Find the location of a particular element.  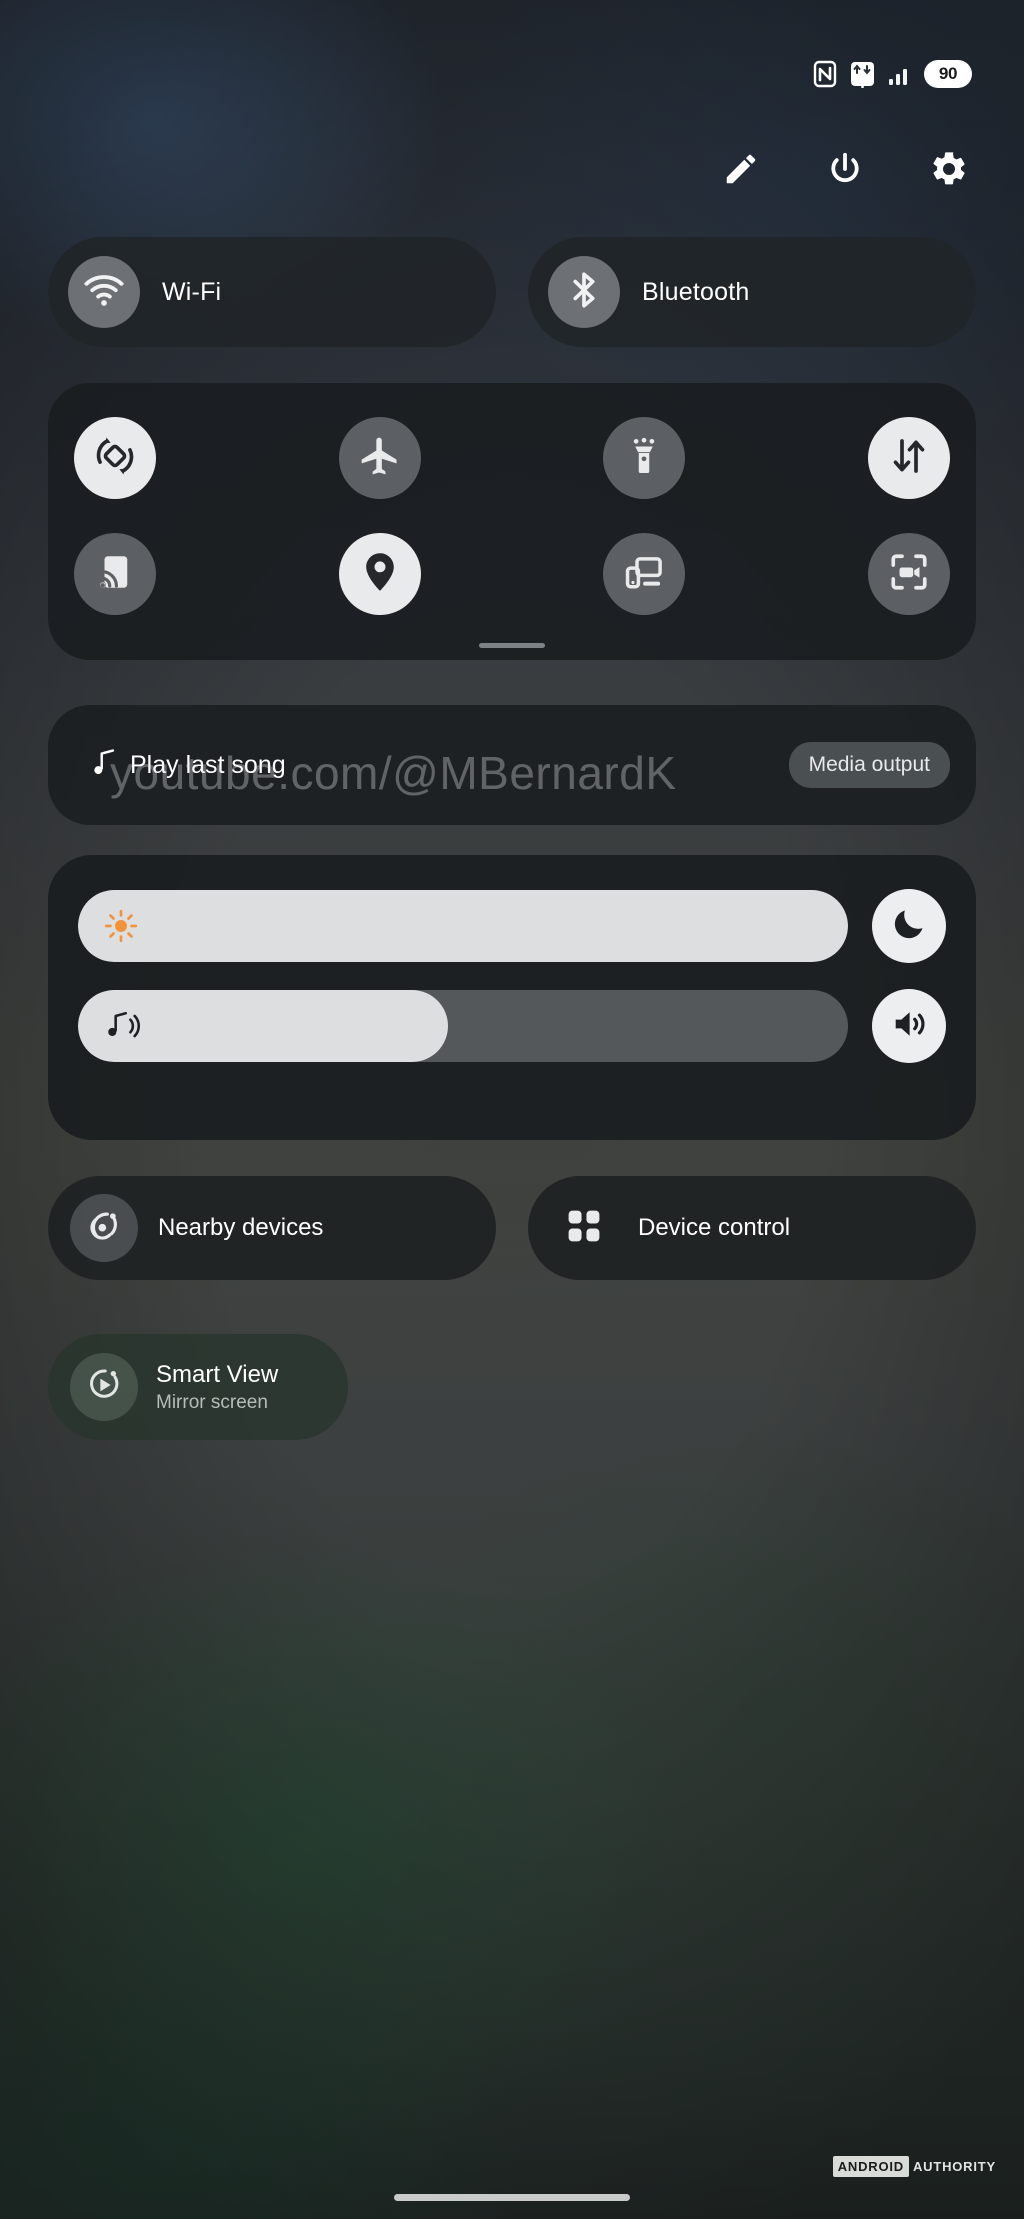

connectivity-row: Wi-Fi Bluetooth is located at coordinates (512, 292).